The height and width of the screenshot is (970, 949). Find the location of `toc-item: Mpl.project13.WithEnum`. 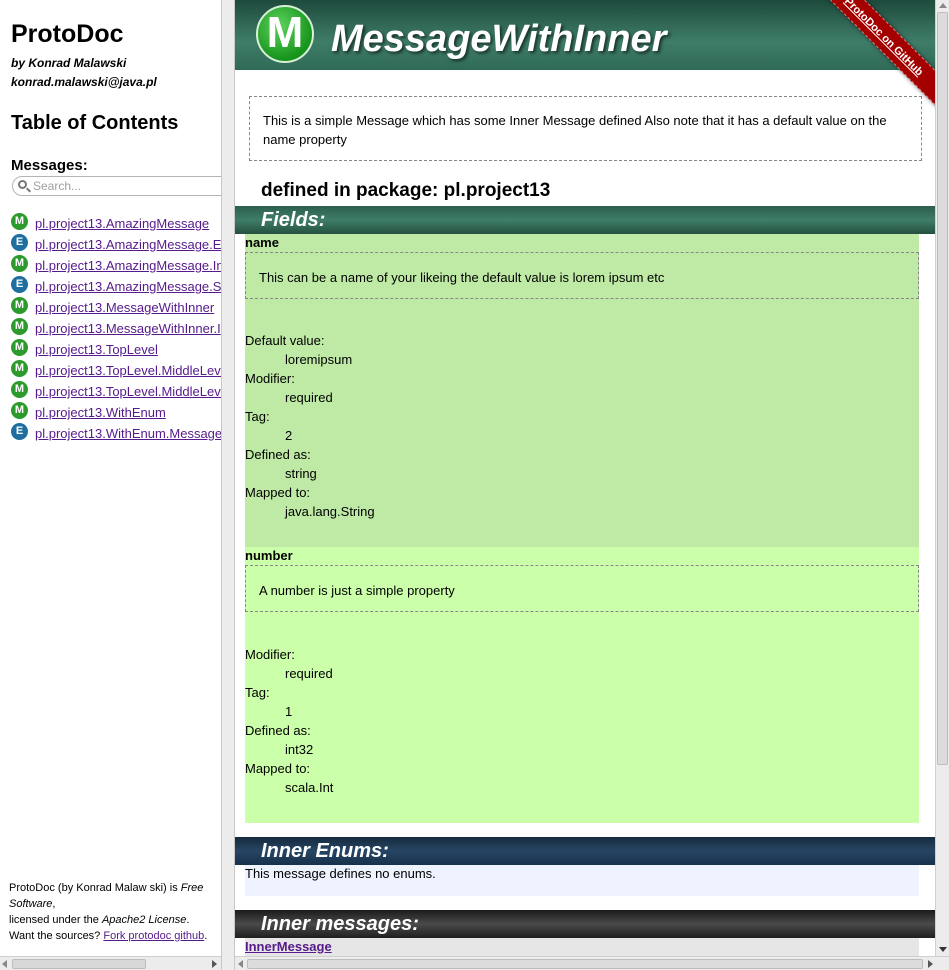

toc-item: Mpl.project13.WithEnum is located at coordinates (116, 412).